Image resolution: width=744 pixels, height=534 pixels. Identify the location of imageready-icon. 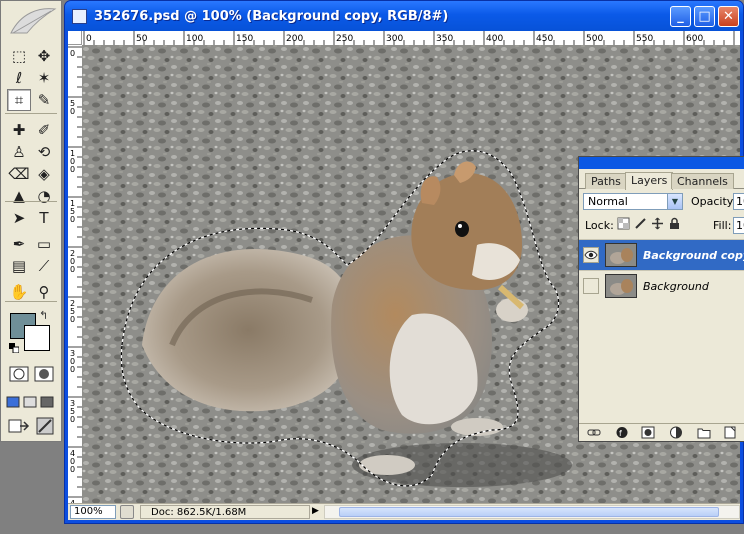
(45, 426).